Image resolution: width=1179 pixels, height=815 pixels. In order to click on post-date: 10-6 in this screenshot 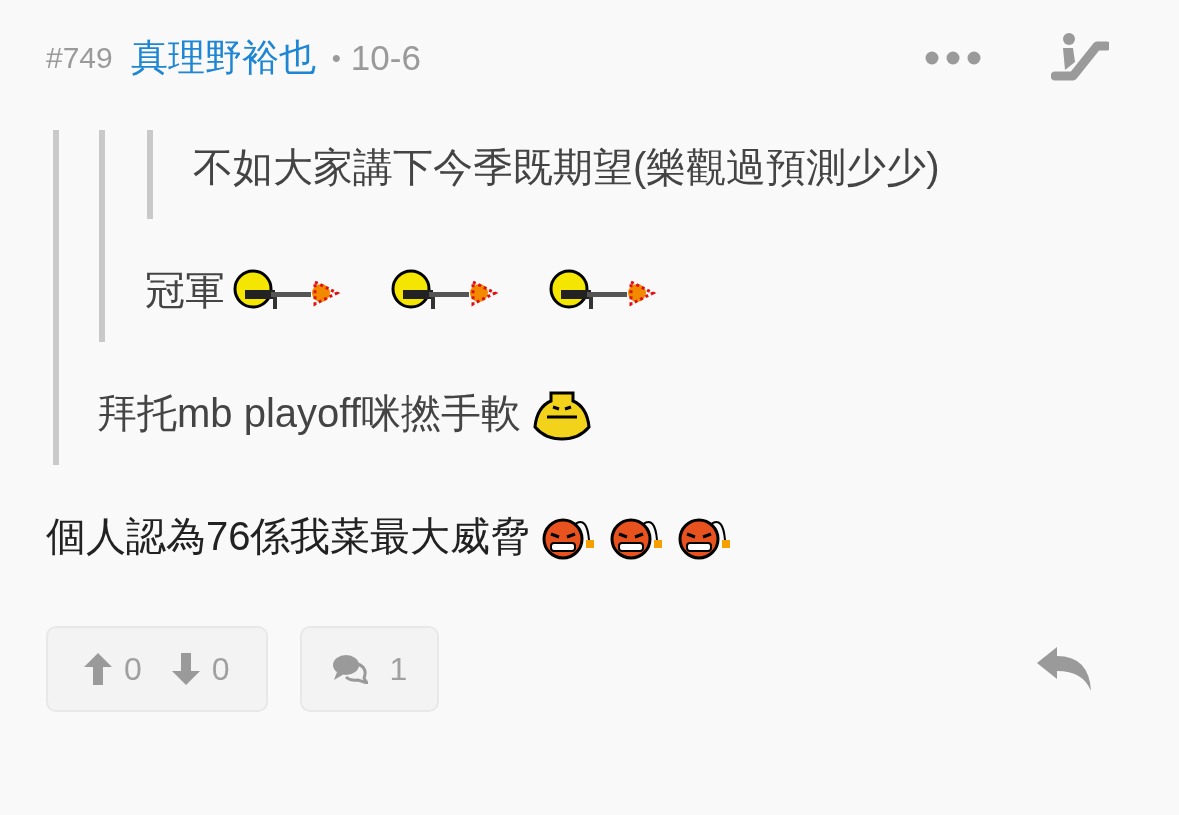, I will do `click(385, 58)`.